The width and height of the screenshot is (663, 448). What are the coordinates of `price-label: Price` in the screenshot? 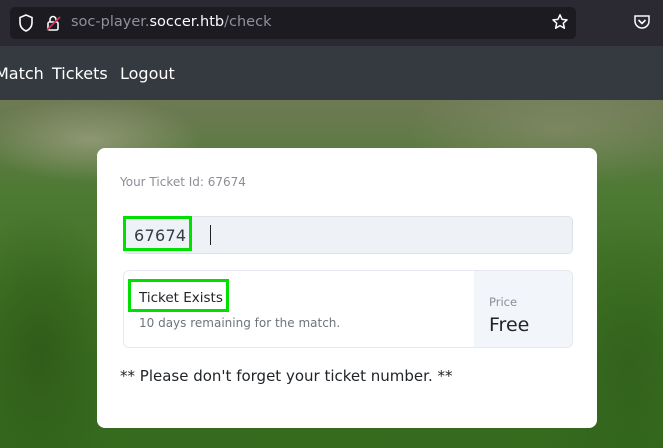 It's located at (503, 302).